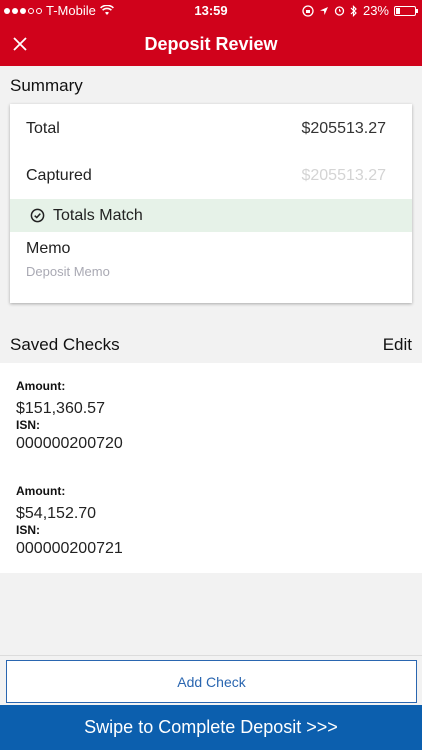 The width and height of the screenshot is (422, 750). Describe the element at coordinates (211, 135) in the screenshot. I see `total-row: Total $205513.27` at that location.